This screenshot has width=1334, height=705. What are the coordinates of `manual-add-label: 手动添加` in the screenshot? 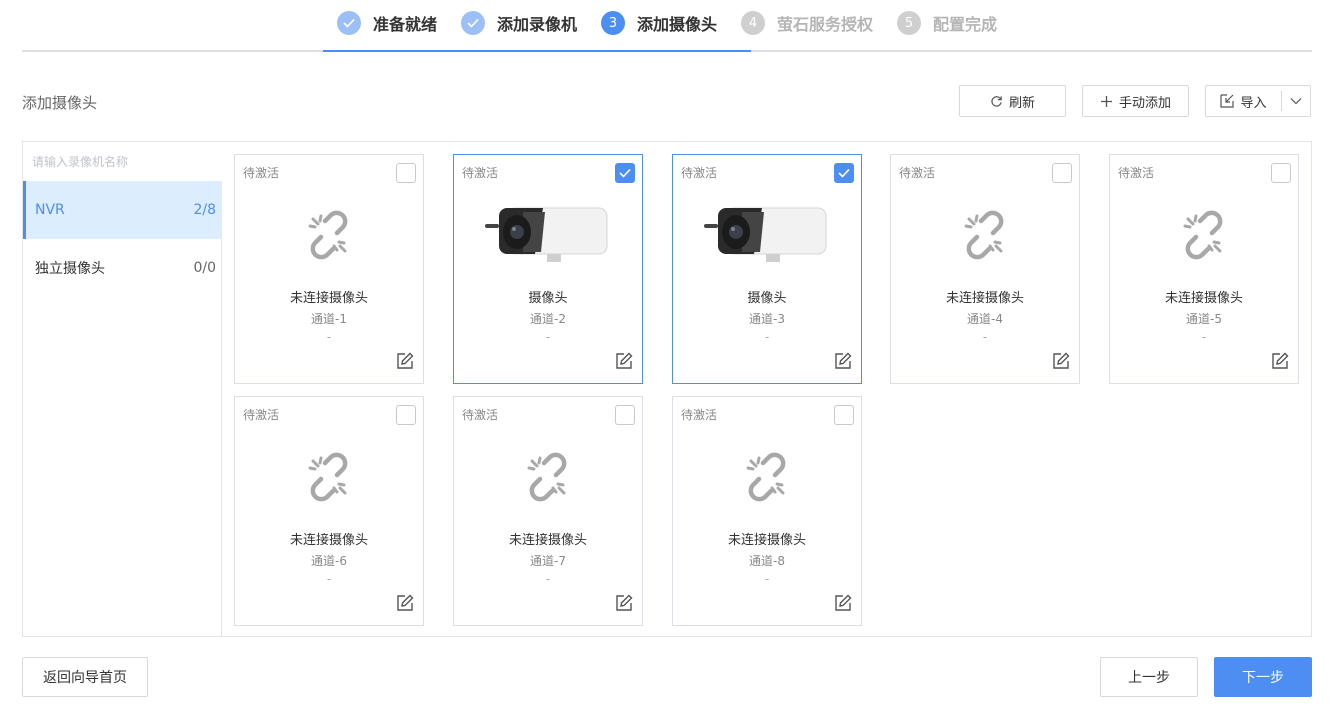 It's located at (1144, 103).